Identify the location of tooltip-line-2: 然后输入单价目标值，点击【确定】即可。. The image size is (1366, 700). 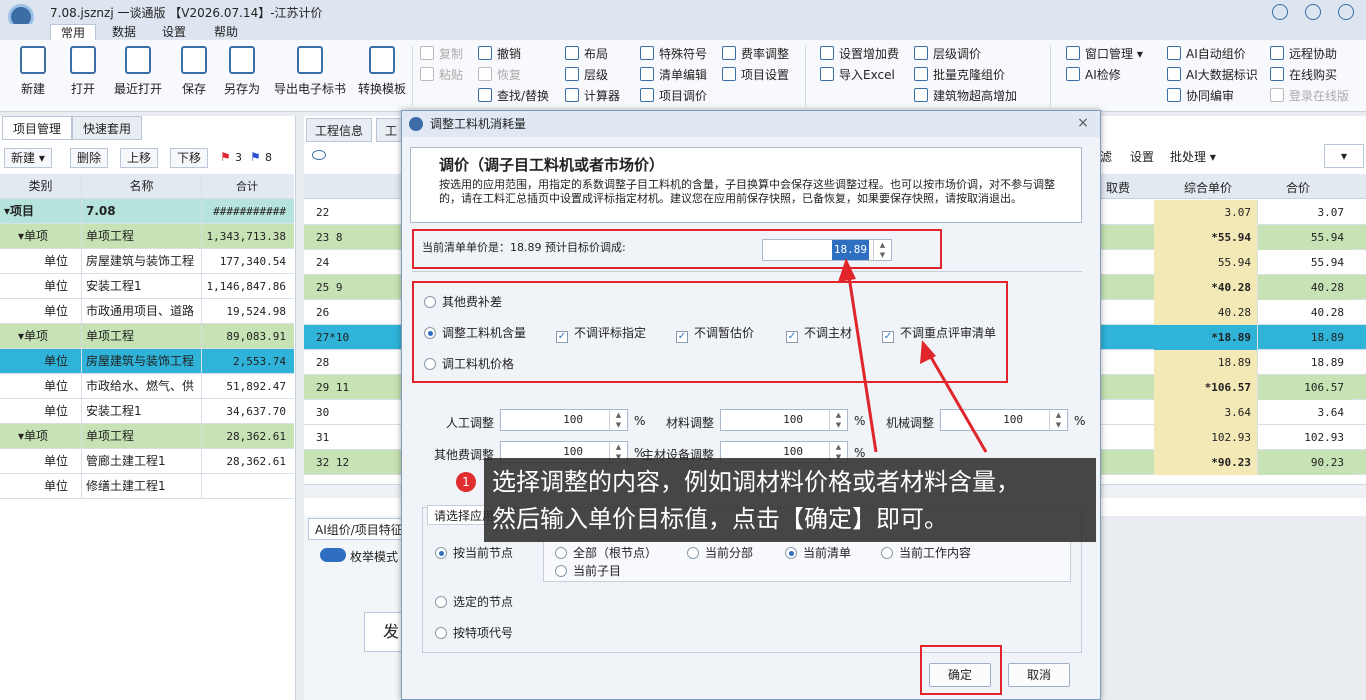
(720, 519).